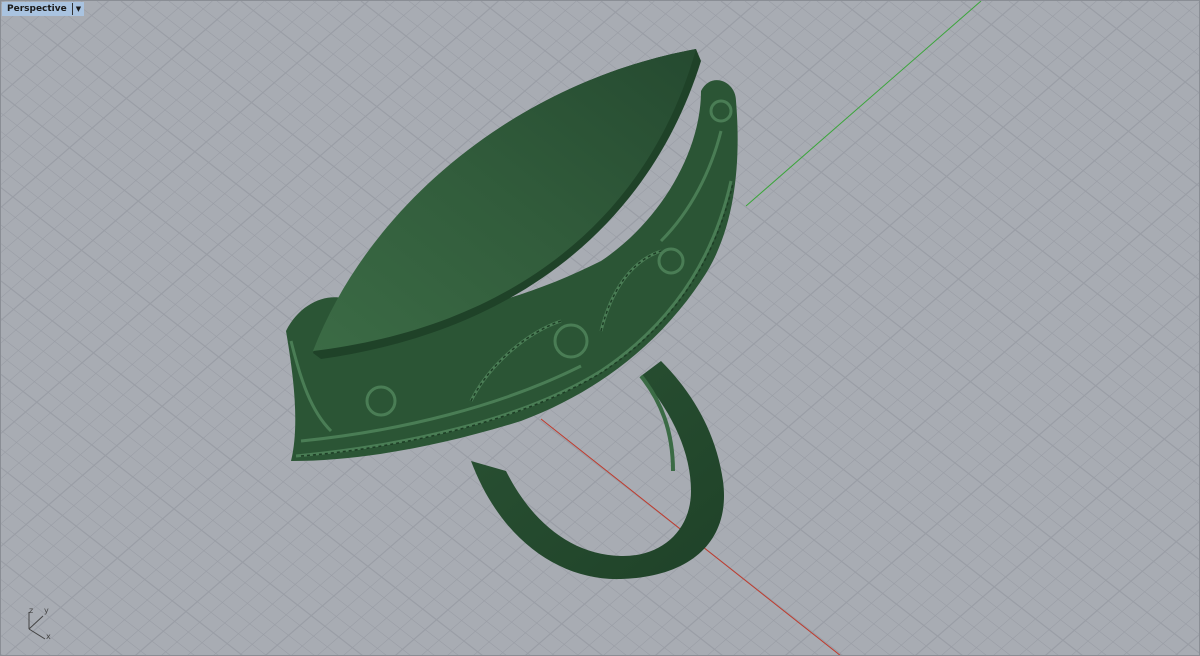 The image size is (1200, 656). I want to click on axis-z-label: z, so click(31, 610).